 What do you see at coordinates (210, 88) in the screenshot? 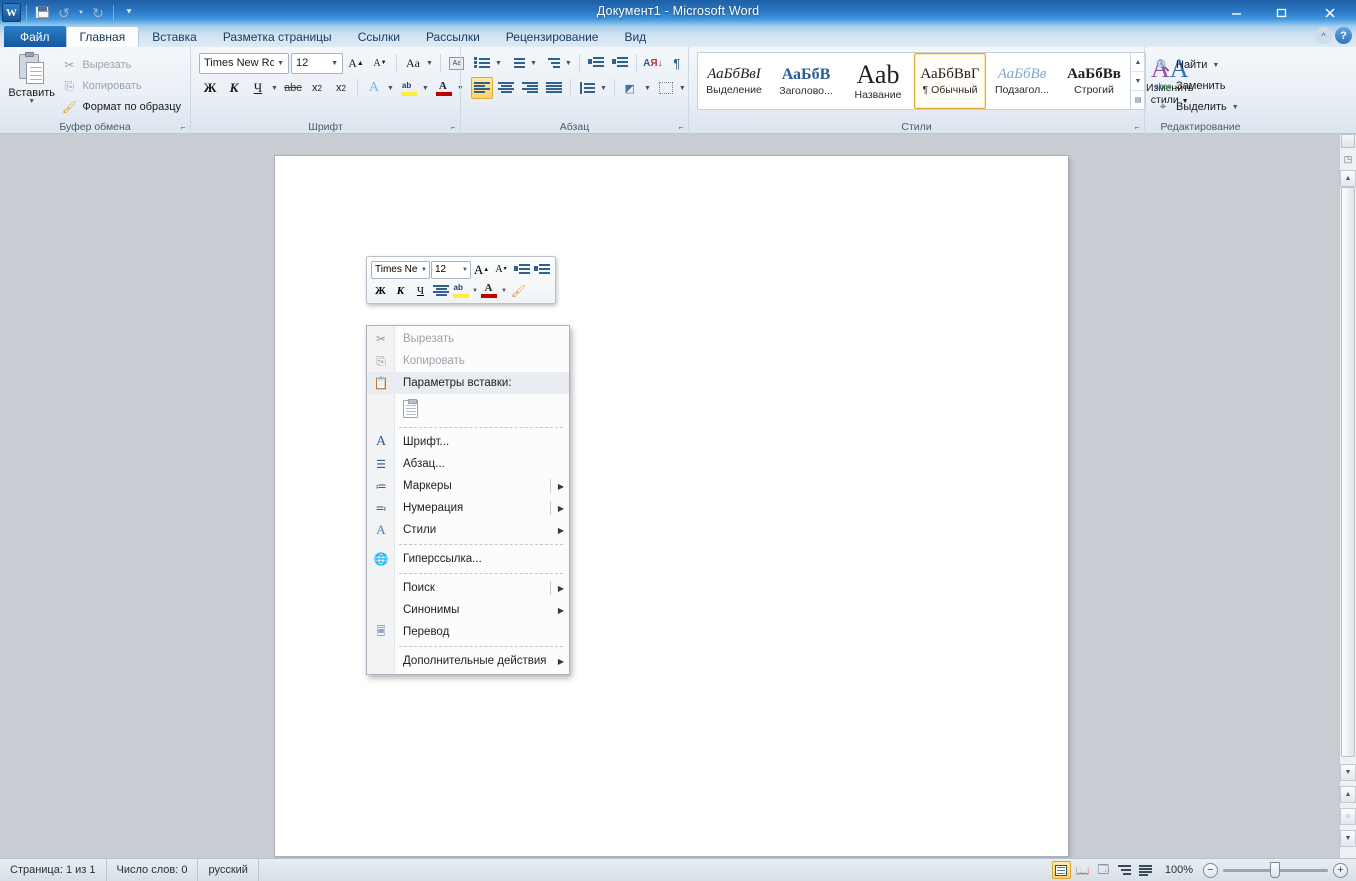
I see `bold-button: Ж` at bounding box center [210, 88].